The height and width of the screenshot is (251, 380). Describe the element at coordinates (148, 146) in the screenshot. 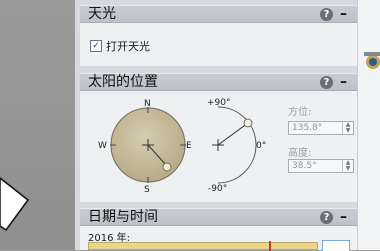

I see `compass-dial` at that location.